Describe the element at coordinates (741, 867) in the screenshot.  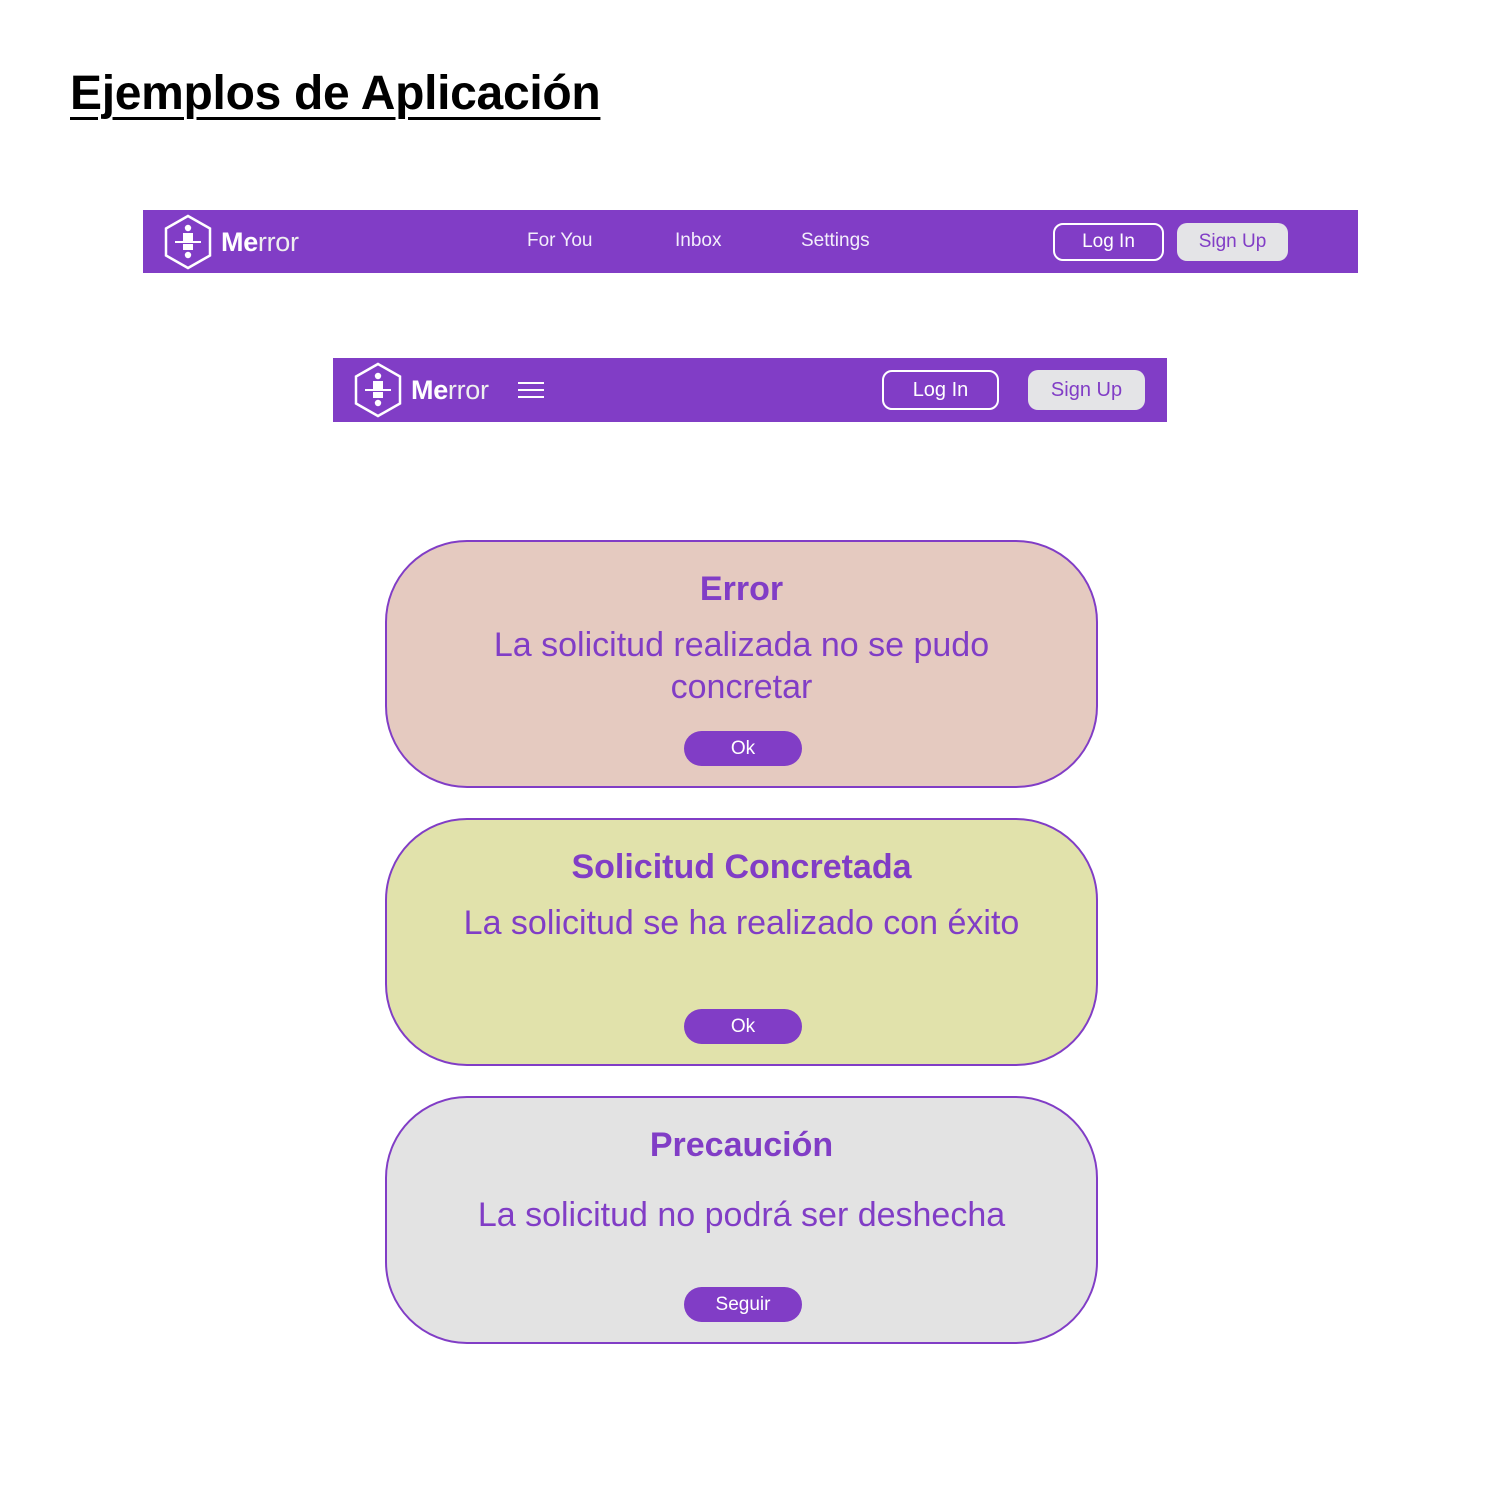
I see `dialog-title: Solicitud Concretada` at that location.